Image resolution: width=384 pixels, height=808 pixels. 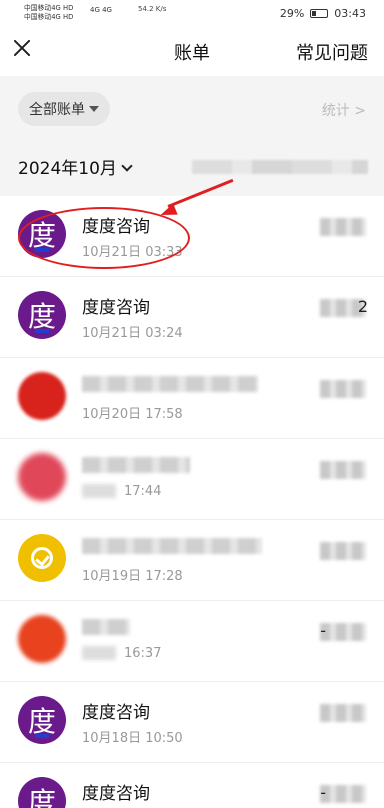 I want to click on carrier-info: 中国移动4G HD 中国移动4G HD, so click(x=48, y=12).